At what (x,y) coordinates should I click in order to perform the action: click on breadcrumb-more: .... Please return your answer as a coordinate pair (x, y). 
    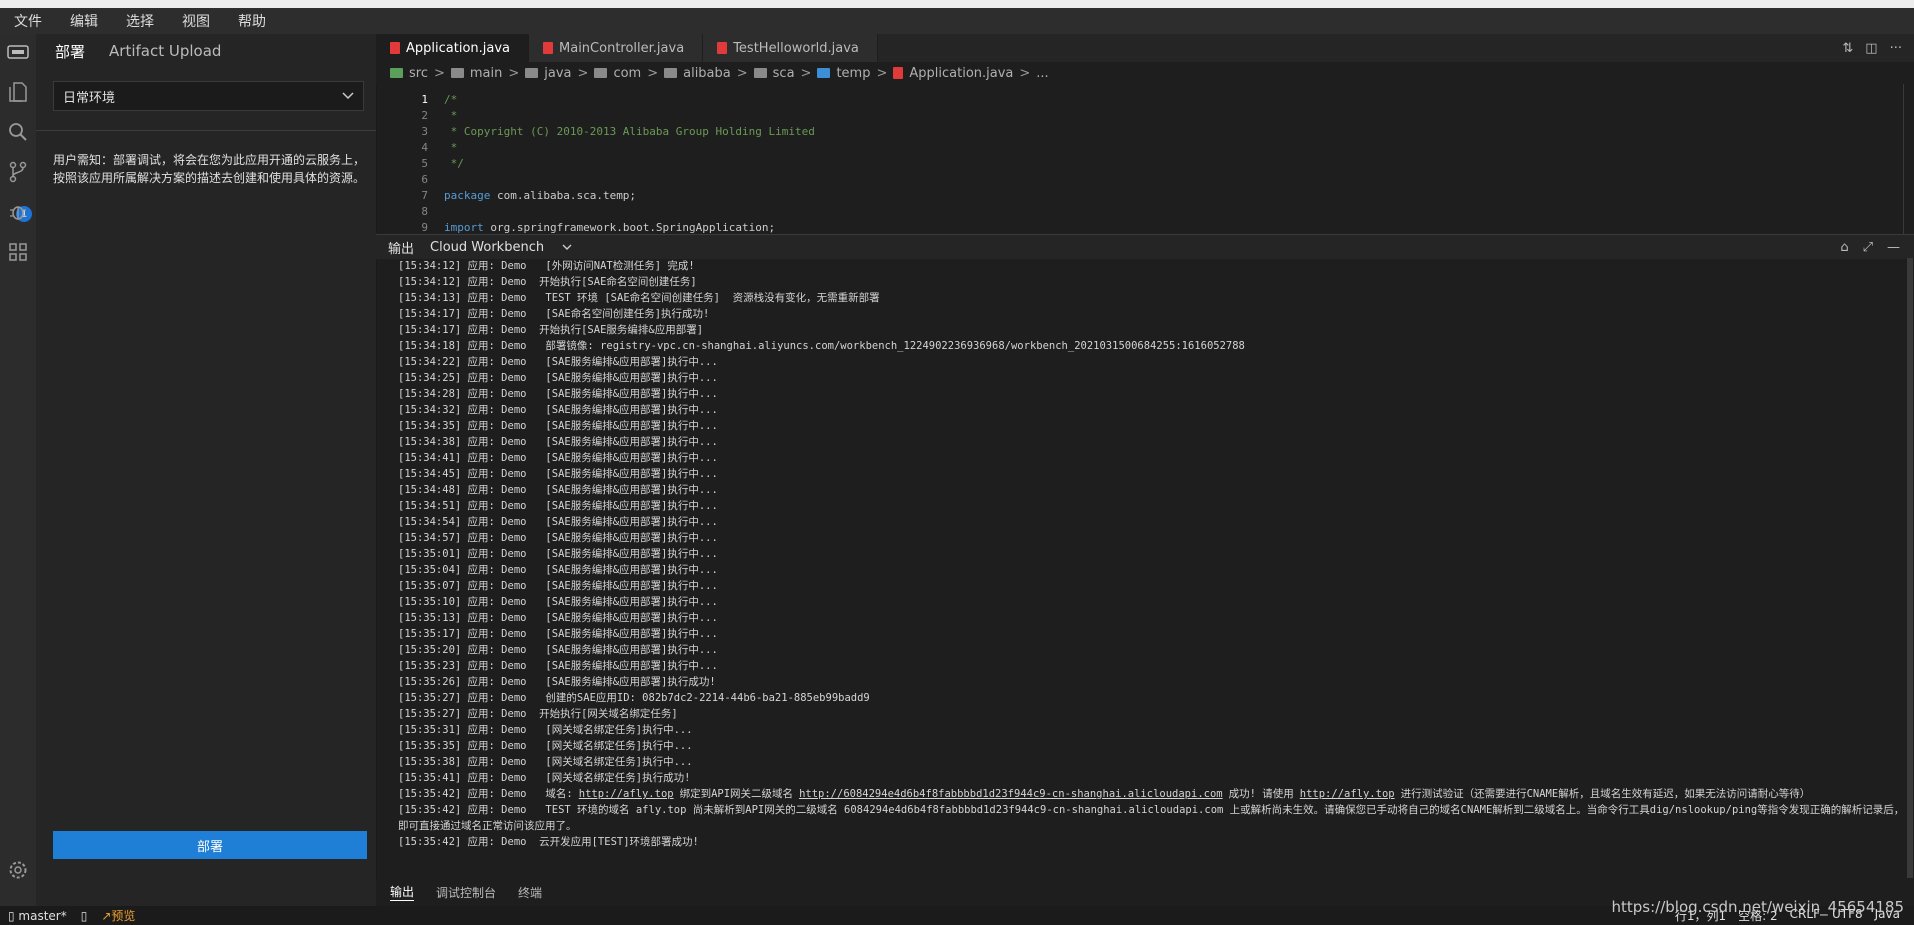
    Looking at the image, I should click on (1042, 73).